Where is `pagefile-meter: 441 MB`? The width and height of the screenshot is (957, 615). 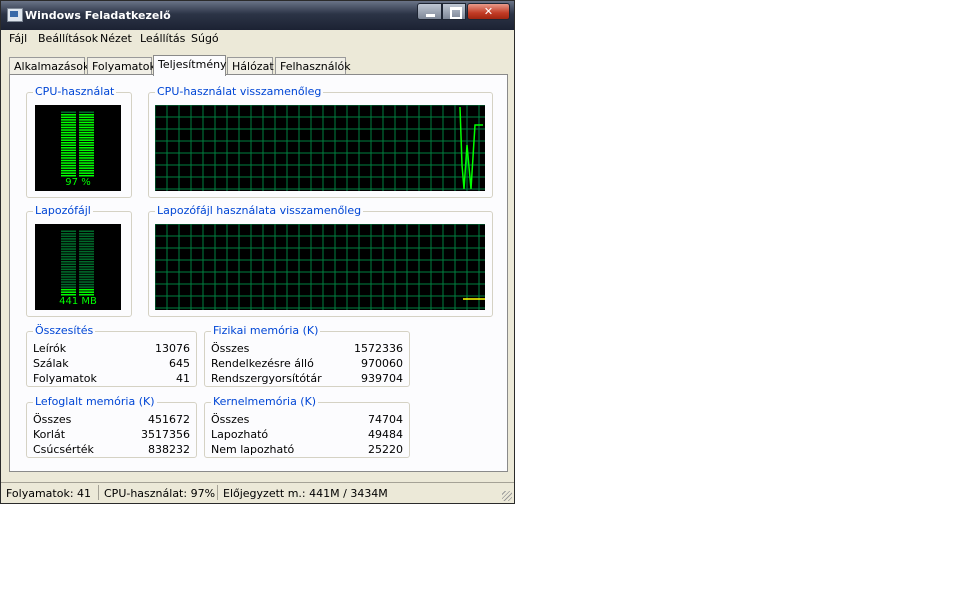
pagefile-meter: 441 MB is located at coordinates (78, 267).